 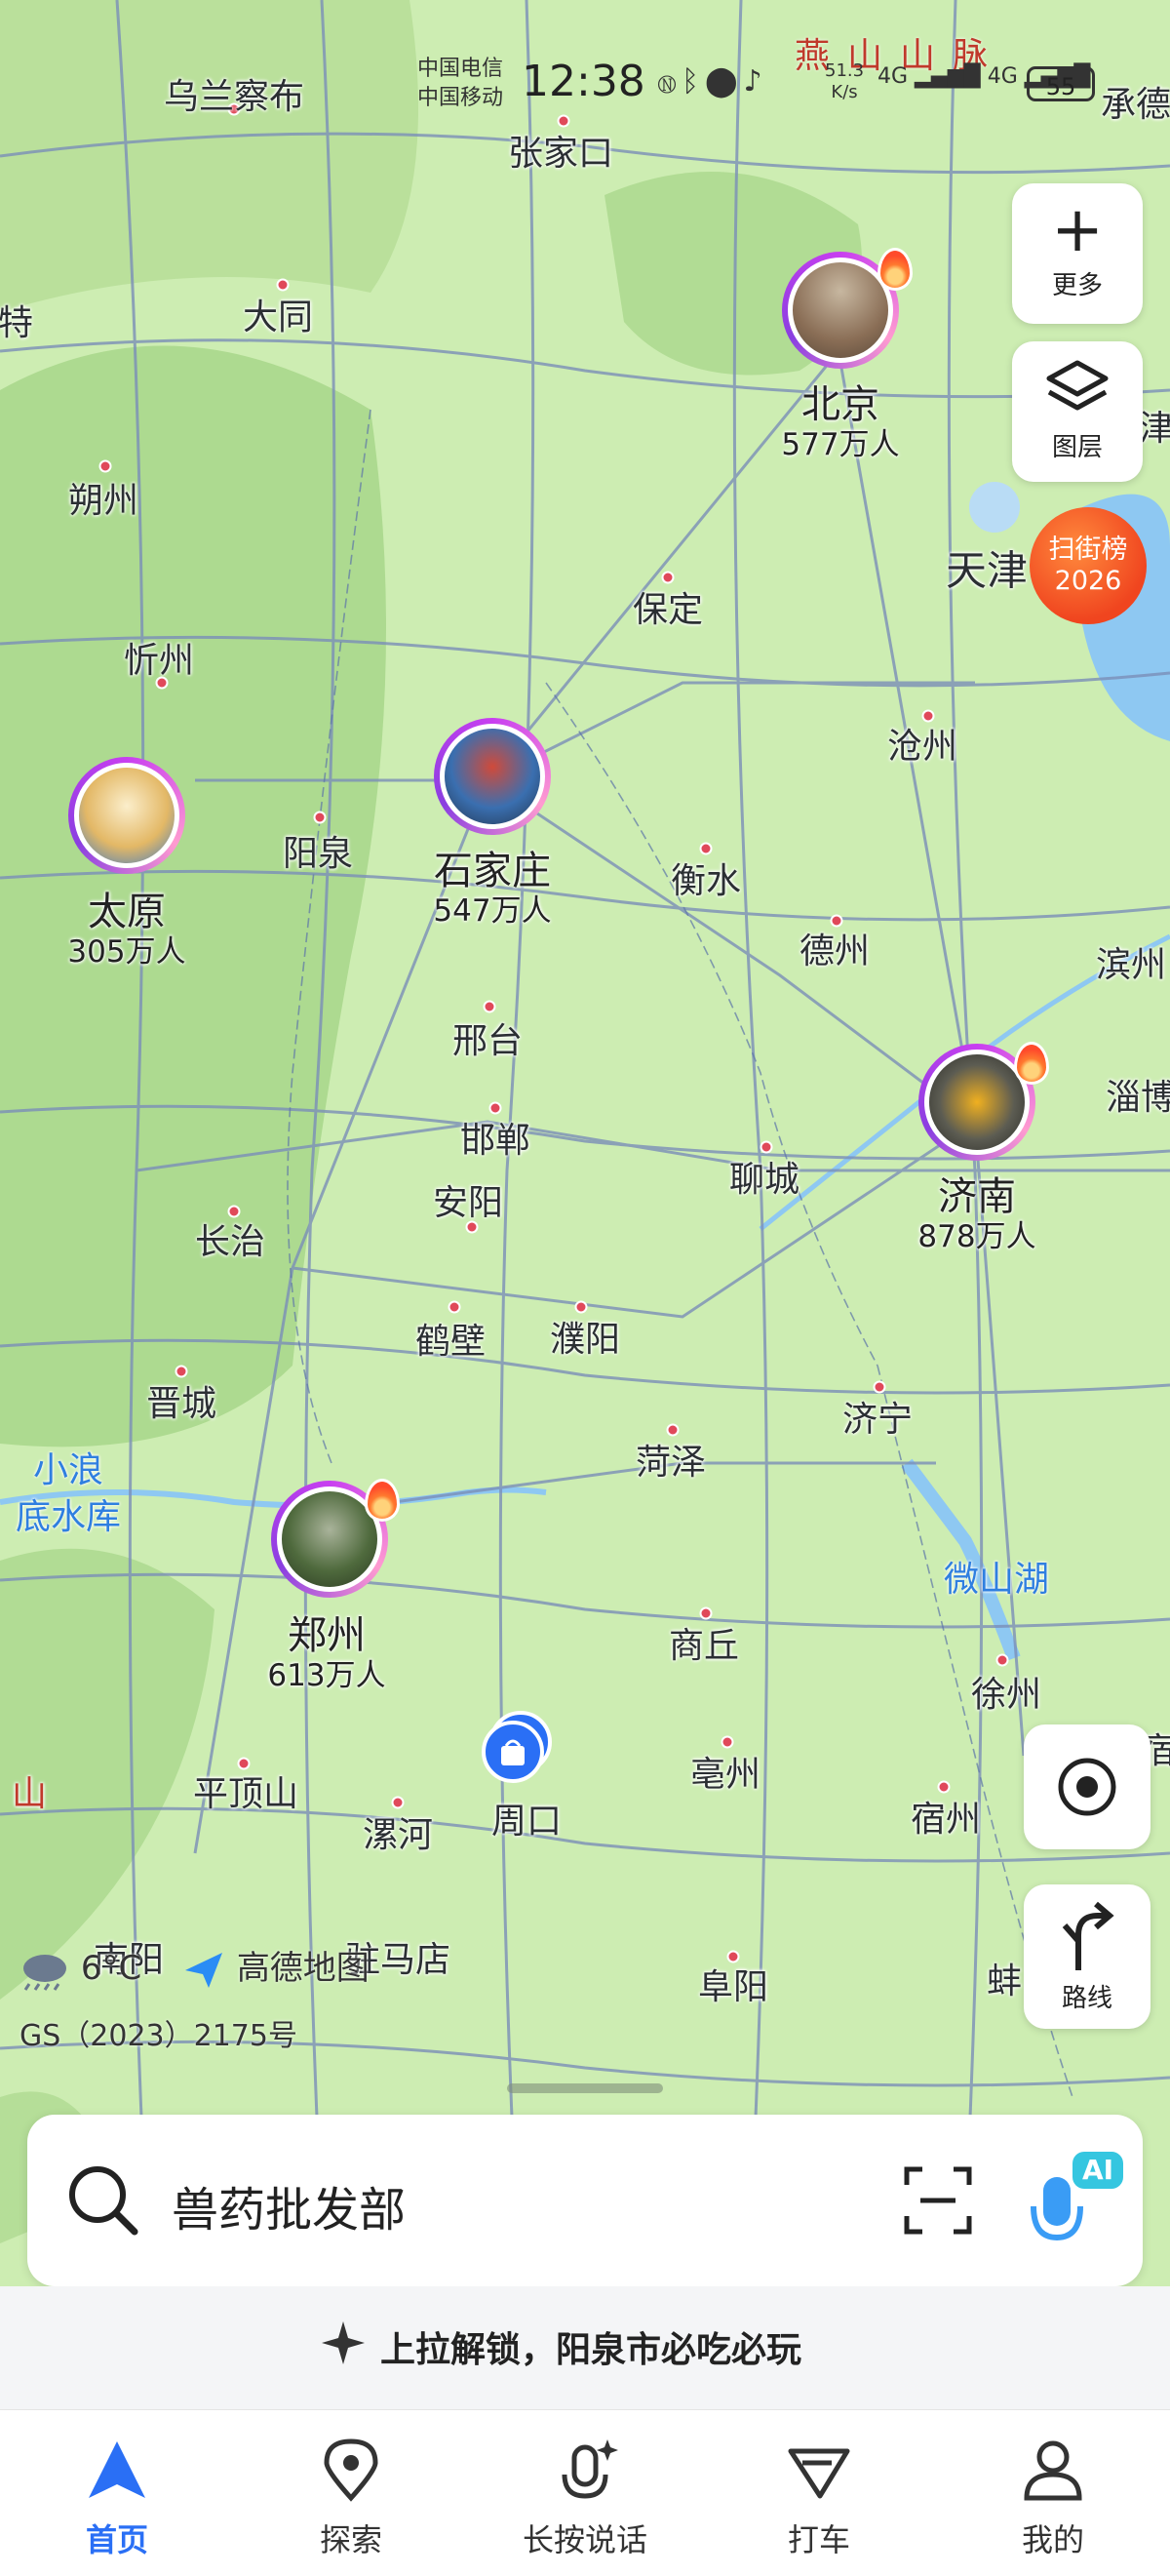 What do you see at coordinates (487, 1037) in the screenshot?
I see `city-label-xingtai: 邢台` at bounding box center [487, 1037].